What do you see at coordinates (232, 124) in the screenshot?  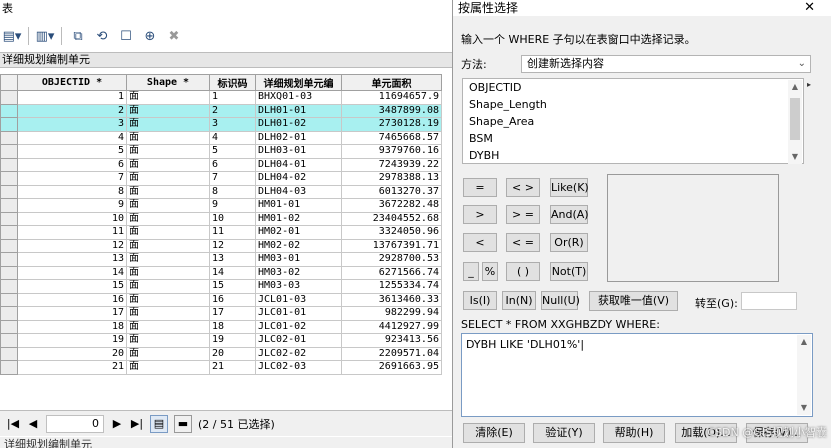 I see `cell-code: 3` at bounding box center [232, 124].